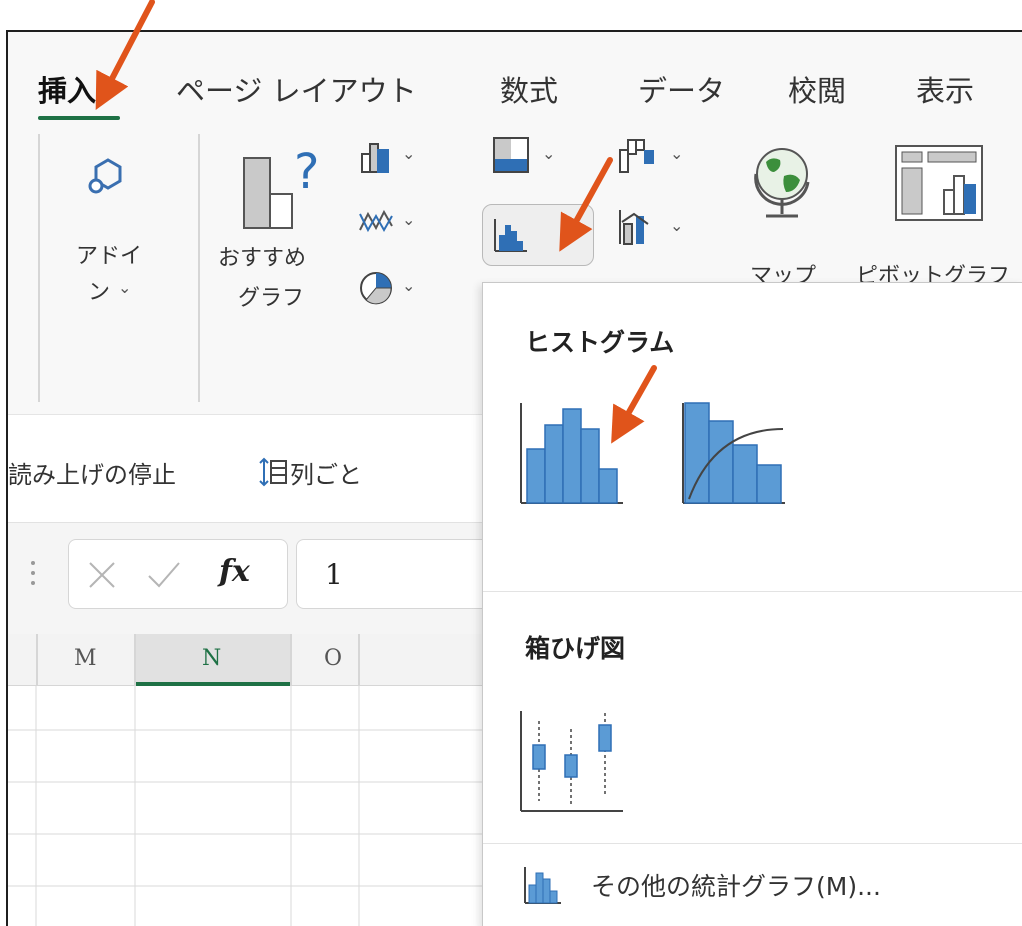 The width and height of the screenshot is (1022, 926). Describe the element at coordinates (211, 658) in the screenshot. I see `column-header-n: N` at that location.